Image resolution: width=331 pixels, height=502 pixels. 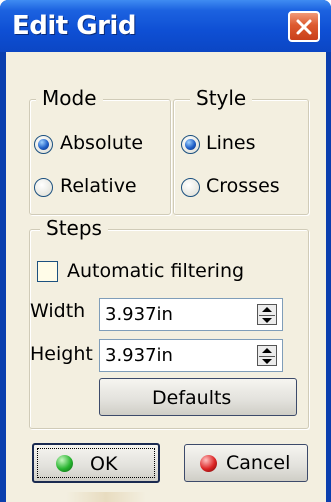 I want to click on style-group-label: Style, so click(x=221, y=98).